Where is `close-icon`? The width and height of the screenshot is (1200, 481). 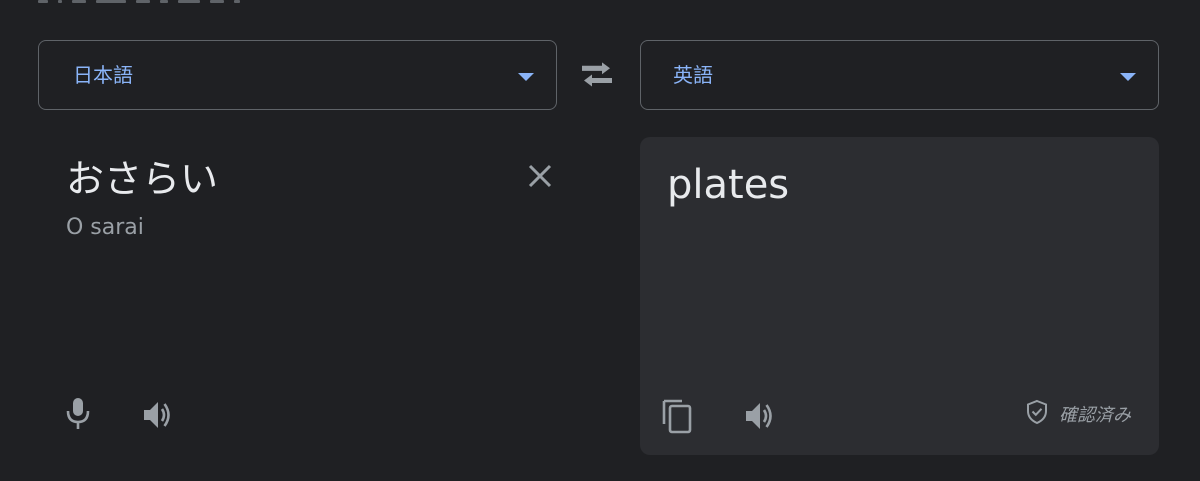 close-icon is located at coordinates (540, 176).